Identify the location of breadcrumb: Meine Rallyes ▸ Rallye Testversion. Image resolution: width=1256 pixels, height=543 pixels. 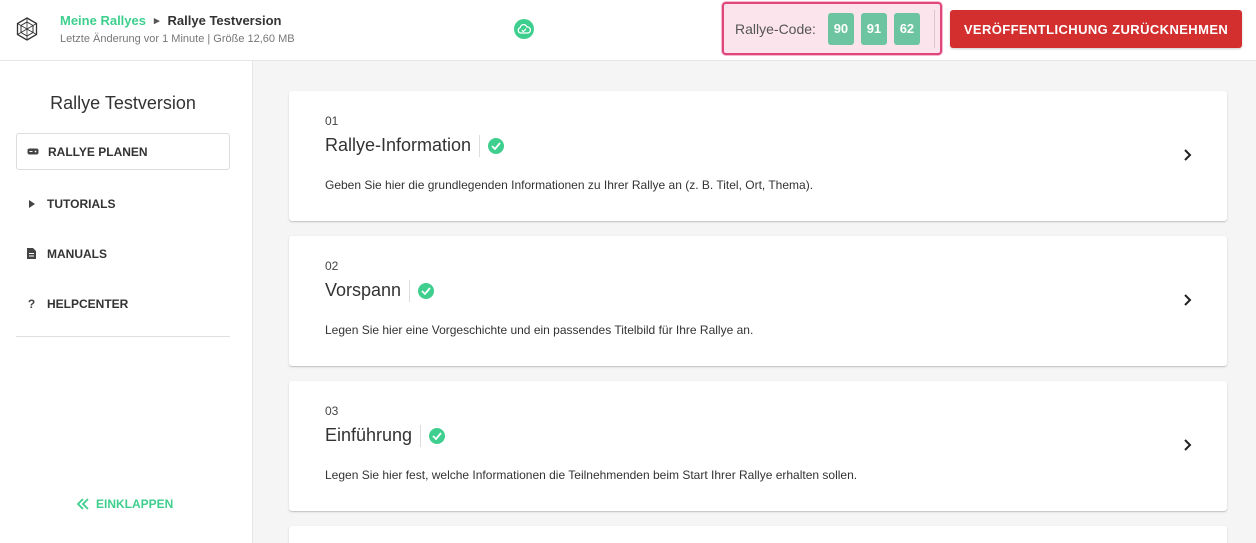
(170, 20).